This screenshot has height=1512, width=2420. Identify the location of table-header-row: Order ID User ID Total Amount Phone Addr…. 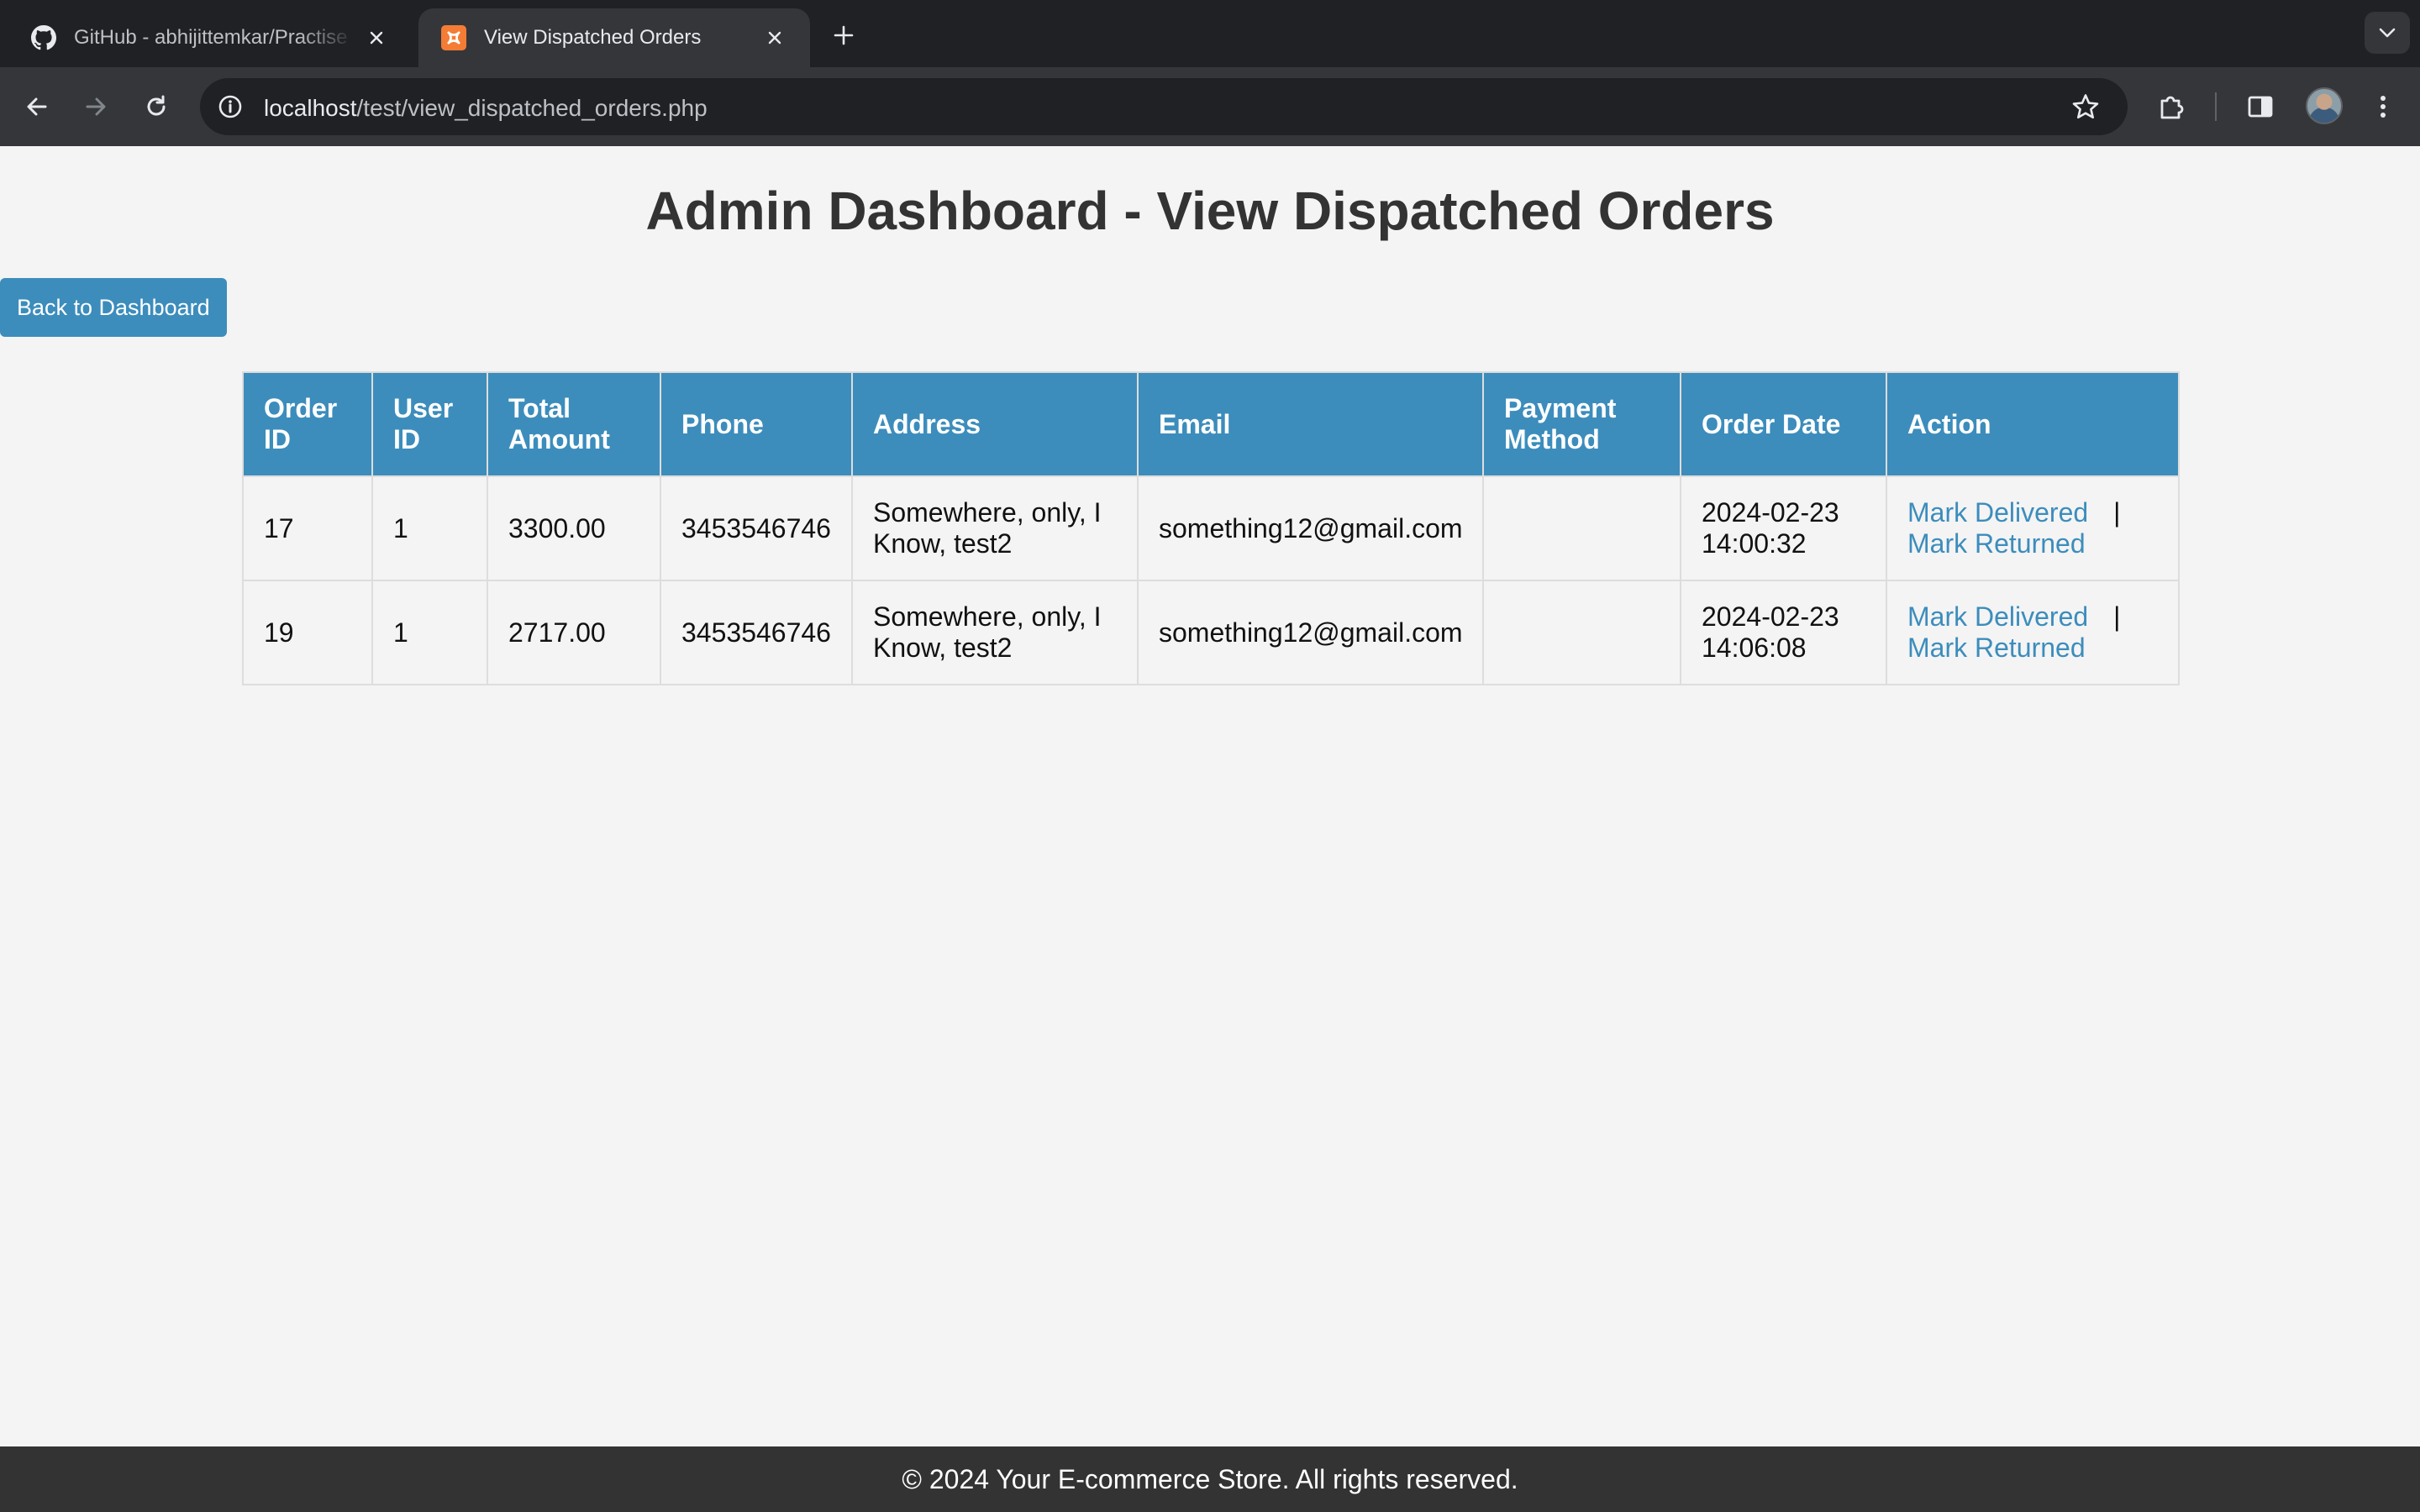
(1211, 424).